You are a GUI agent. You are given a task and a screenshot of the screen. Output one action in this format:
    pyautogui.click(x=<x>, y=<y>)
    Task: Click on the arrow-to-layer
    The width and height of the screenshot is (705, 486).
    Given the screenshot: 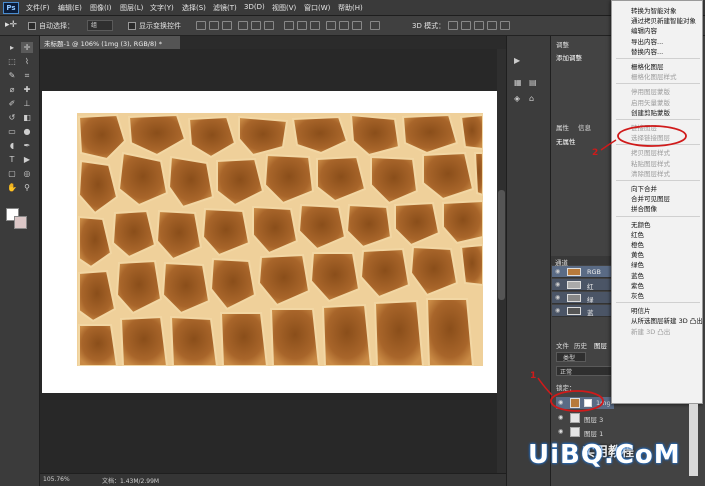 What is the action you would take?
    pyautogui.click(x=545, y=386)
    